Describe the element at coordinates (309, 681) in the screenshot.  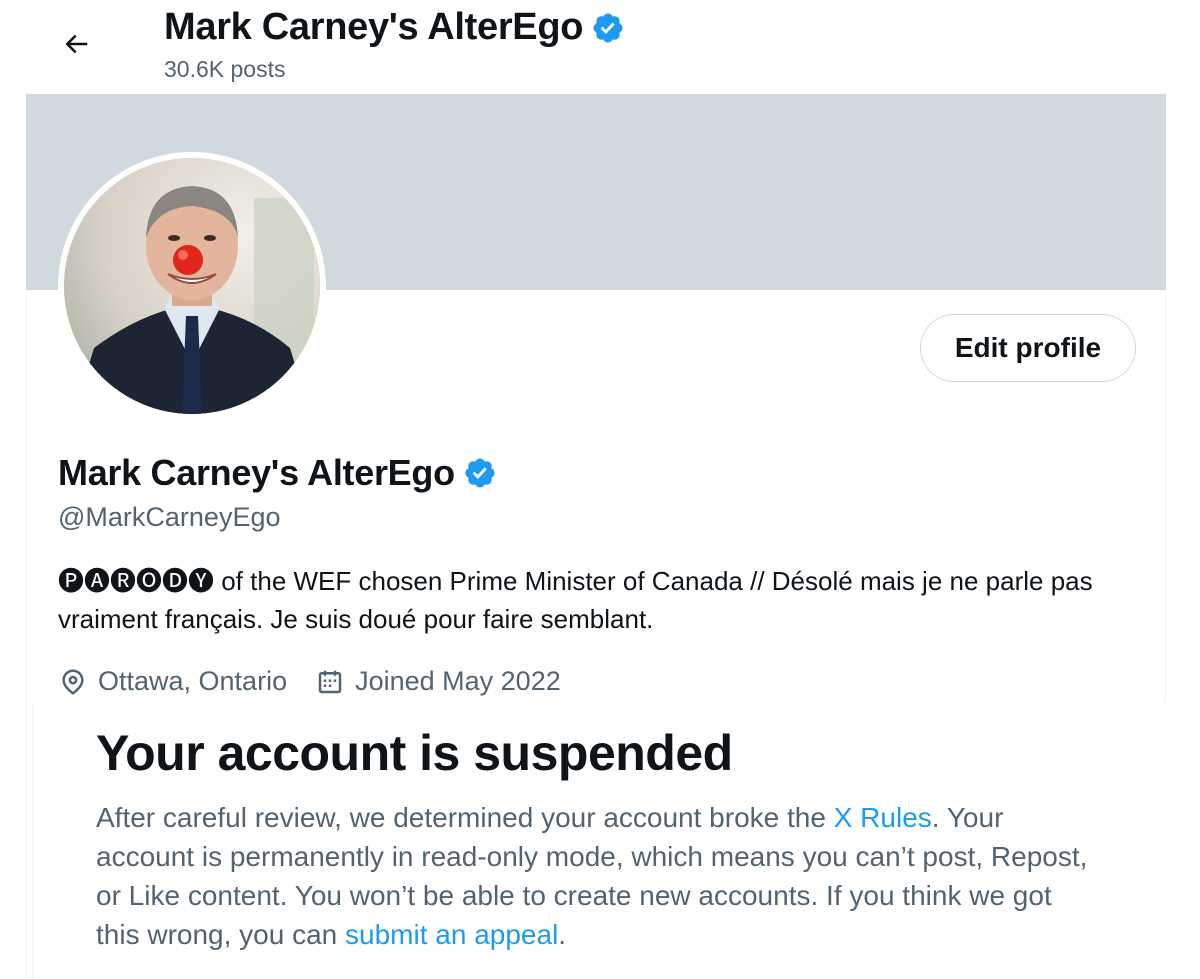
I see `profile-meta: Ottawa, Ontario Joined May 2022` at that location.